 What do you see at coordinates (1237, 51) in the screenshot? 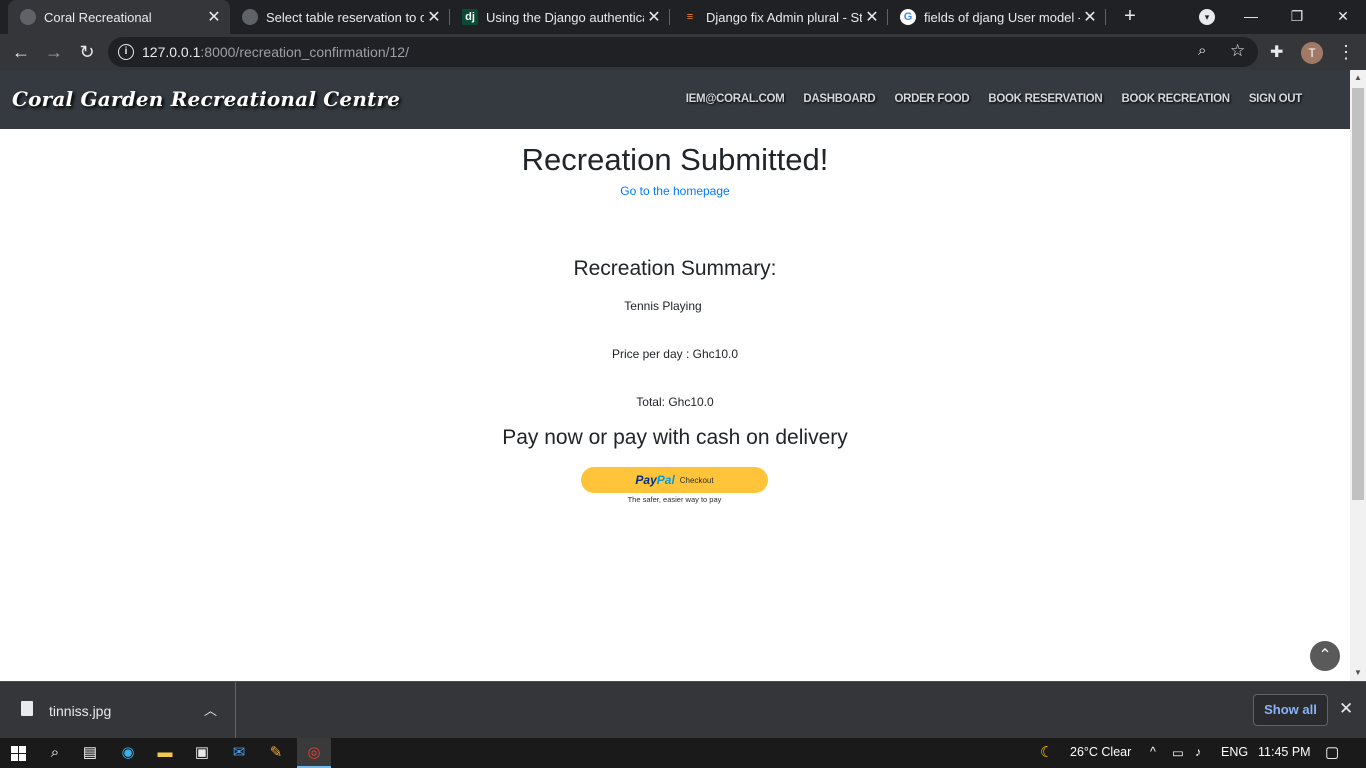
I see `bookmark-star-icon: ☆` at bounding box center [1237, 51].